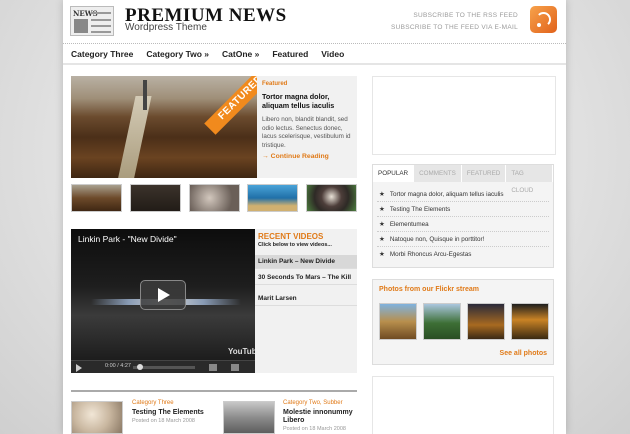 This screenshot has width=630, height=434. What do you see at coordinates (291, 236) in the screenshot?
I see `recent-videos-title: RECENT VIDEOS` at bounding box center [291, 236].